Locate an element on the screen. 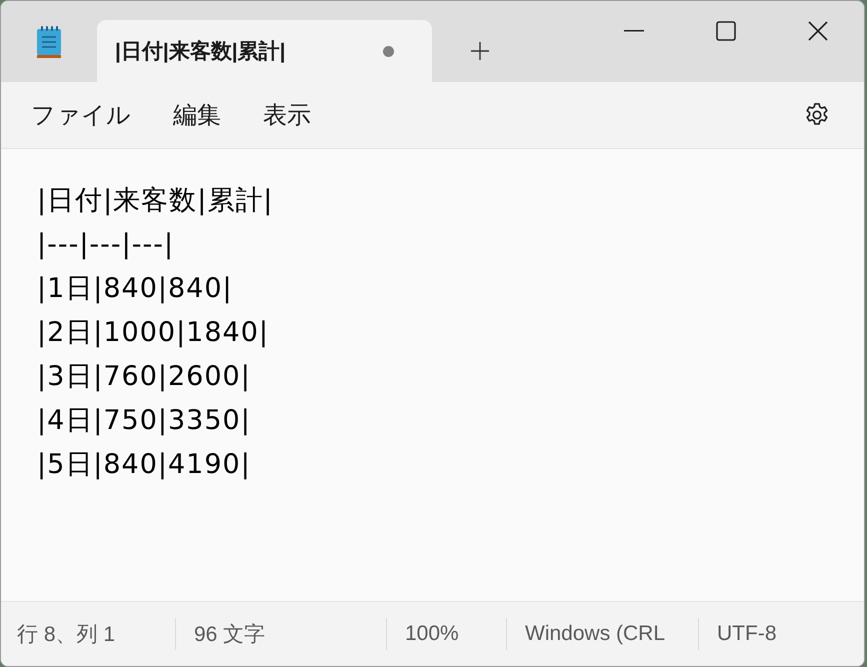  text-line: |---|---|---| is located at coordinates (106, 245).